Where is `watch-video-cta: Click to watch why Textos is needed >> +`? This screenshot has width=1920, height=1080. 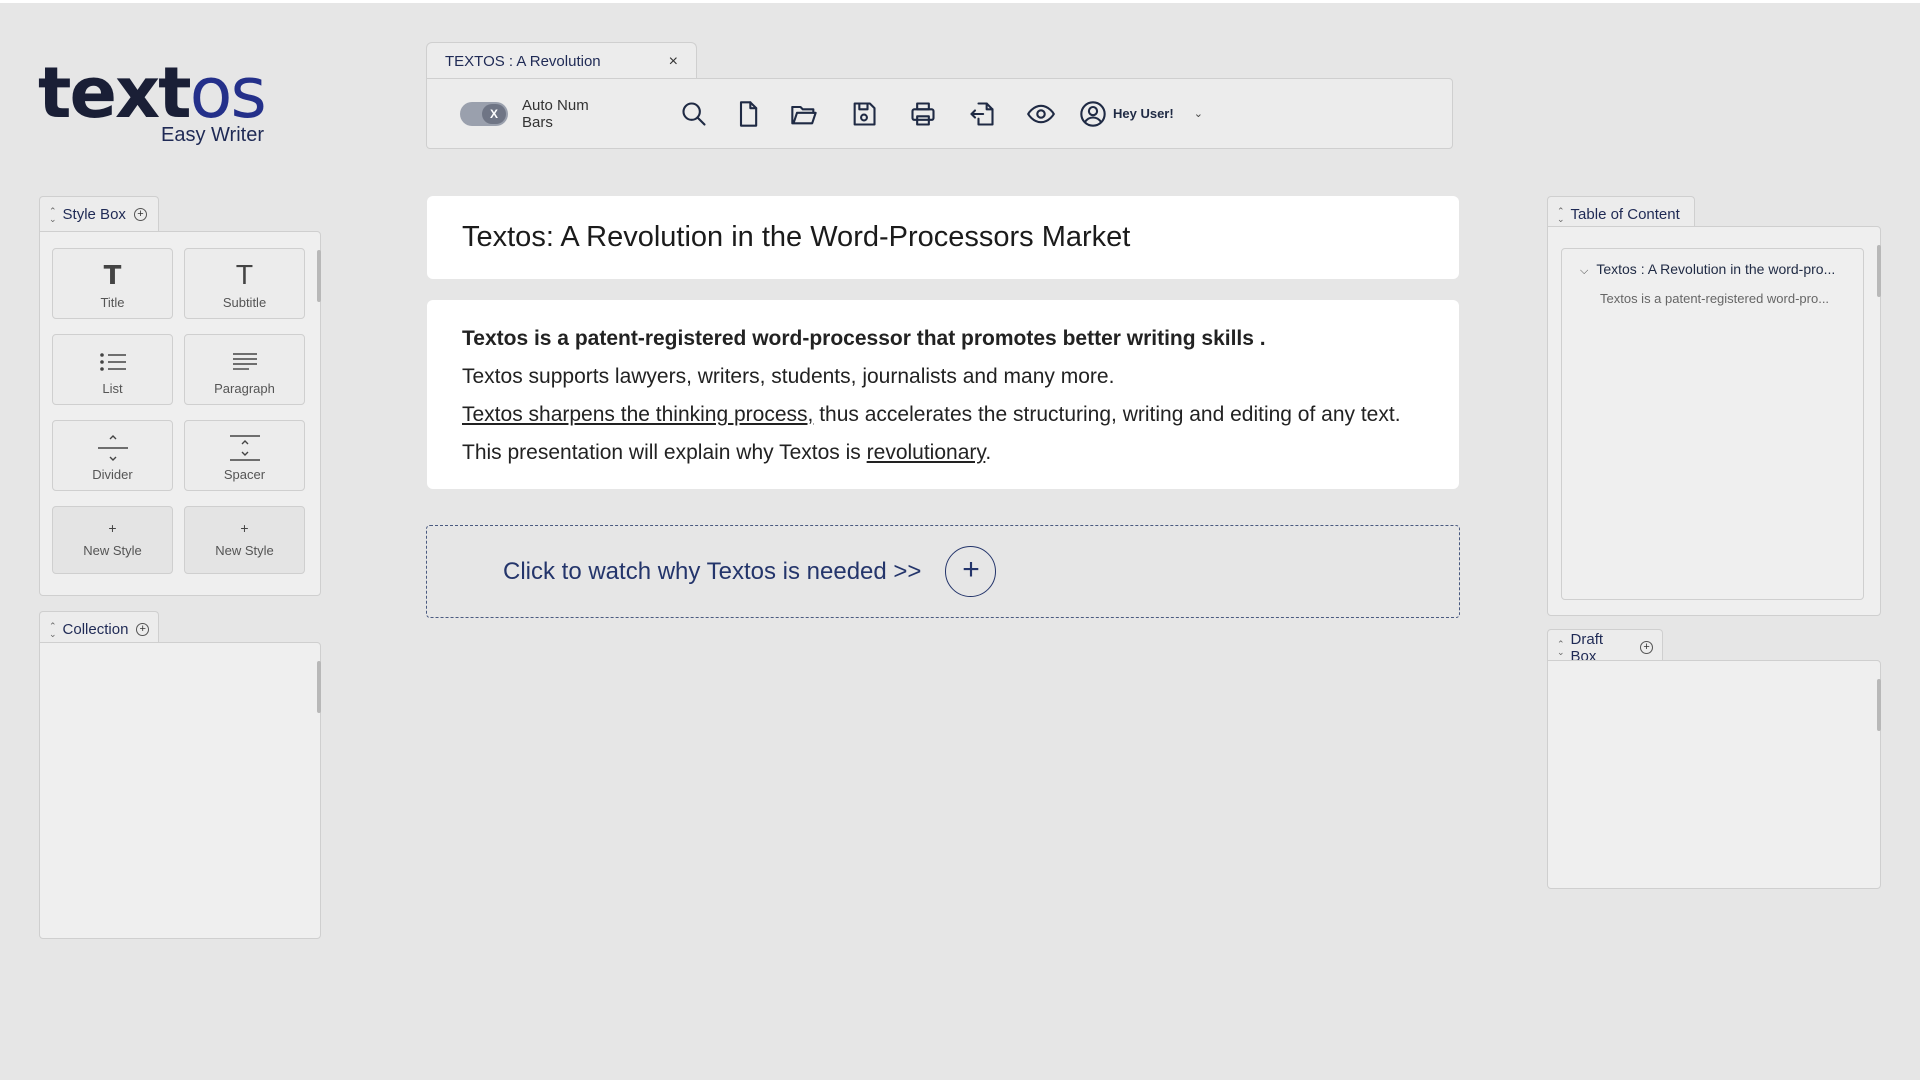 watch-video-cta: Click to watch why Textos is needed >> + is located at coordinates (943, 571).